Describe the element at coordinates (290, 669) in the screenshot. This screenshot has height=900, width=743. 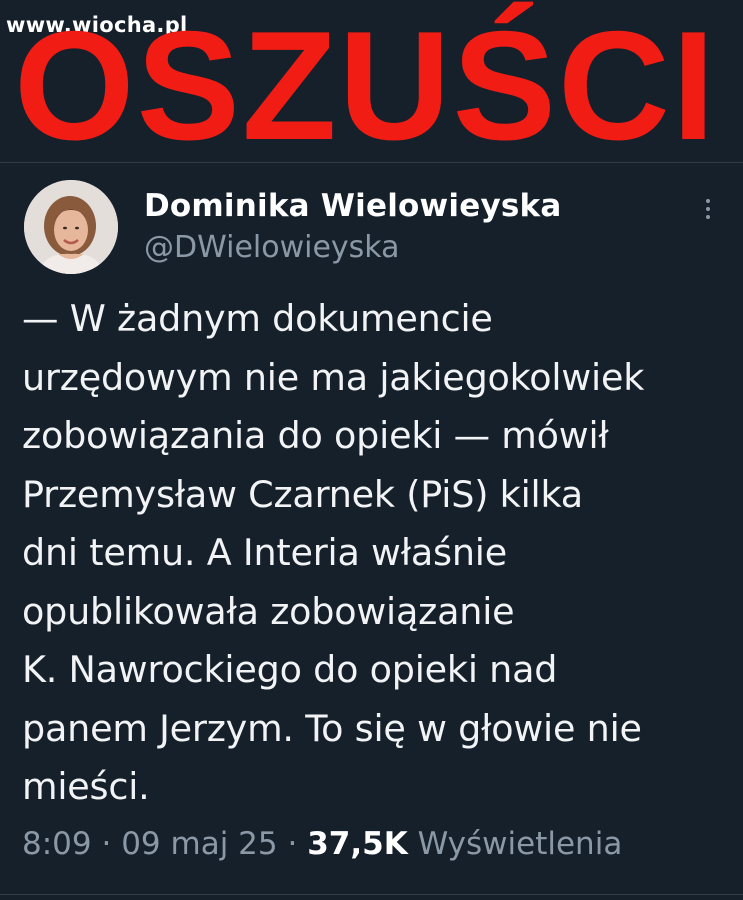
I see `tweet-text-line: K. Nawrockiego do opieki nad` at that location.